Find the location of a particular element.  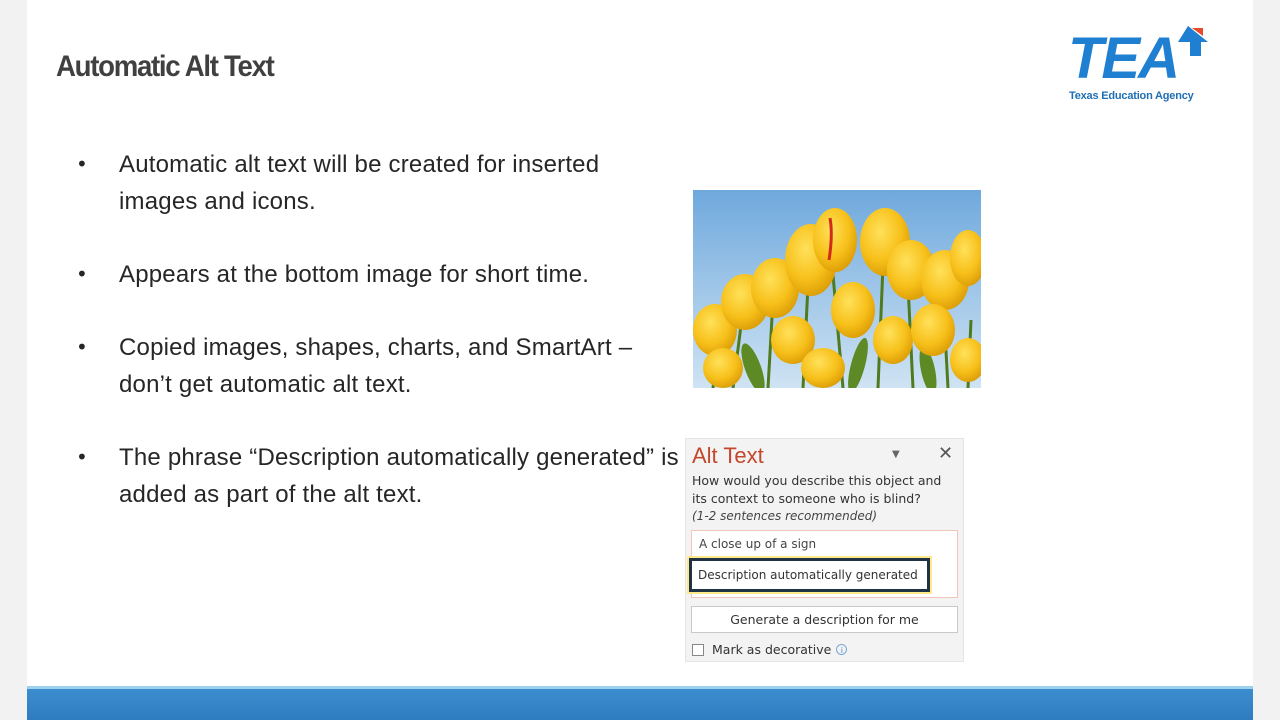

decorative-checkbox-row: Mark as decorative i is located at coordinates (770, 649).